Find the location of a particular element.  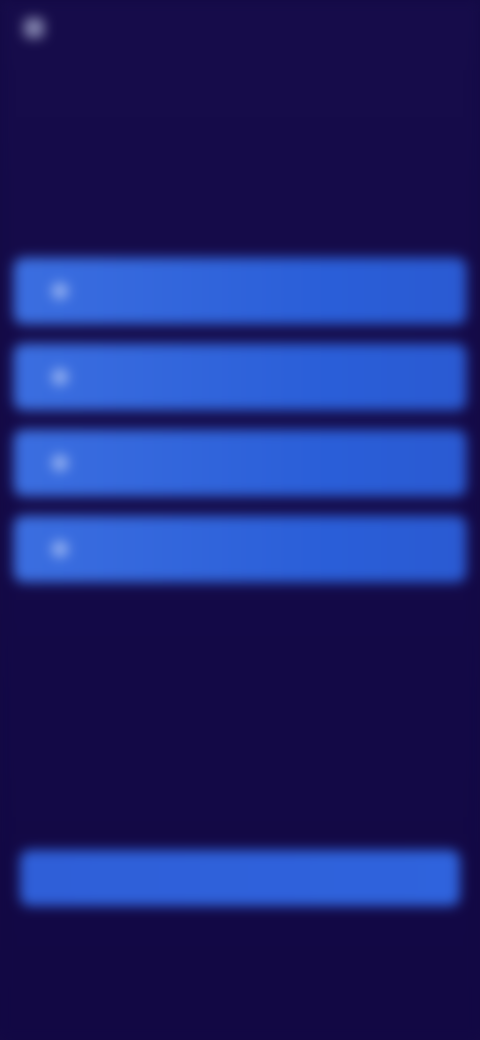

top-bar is located at coordinates (240, 29).